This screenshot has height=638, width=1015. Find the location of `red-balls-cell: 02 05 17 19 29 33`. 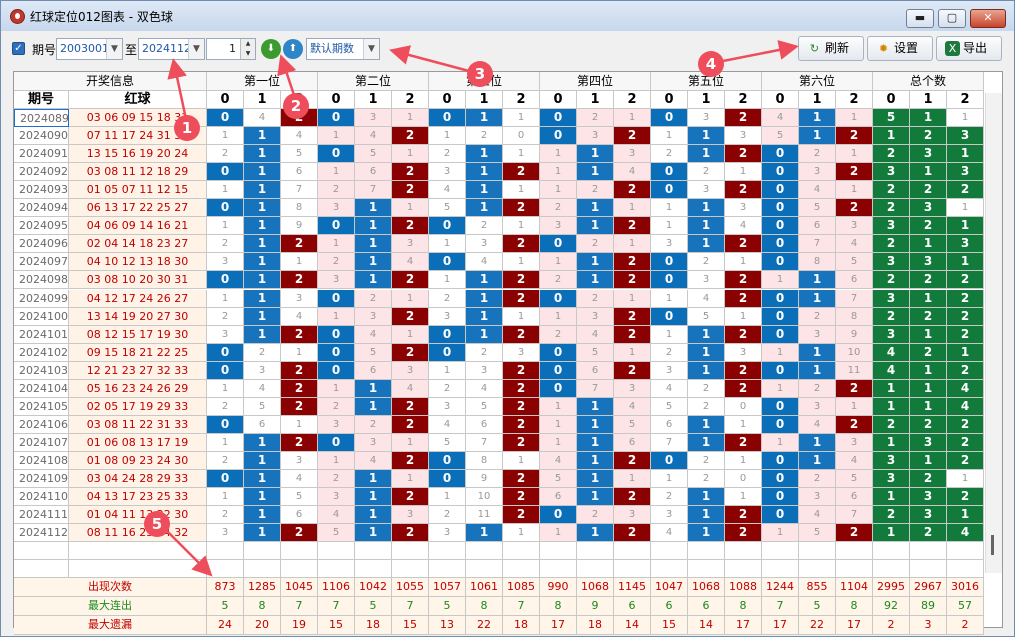

red-balls-cell: 02 05 17 19 29 33 is located at coordinates (138, 406).